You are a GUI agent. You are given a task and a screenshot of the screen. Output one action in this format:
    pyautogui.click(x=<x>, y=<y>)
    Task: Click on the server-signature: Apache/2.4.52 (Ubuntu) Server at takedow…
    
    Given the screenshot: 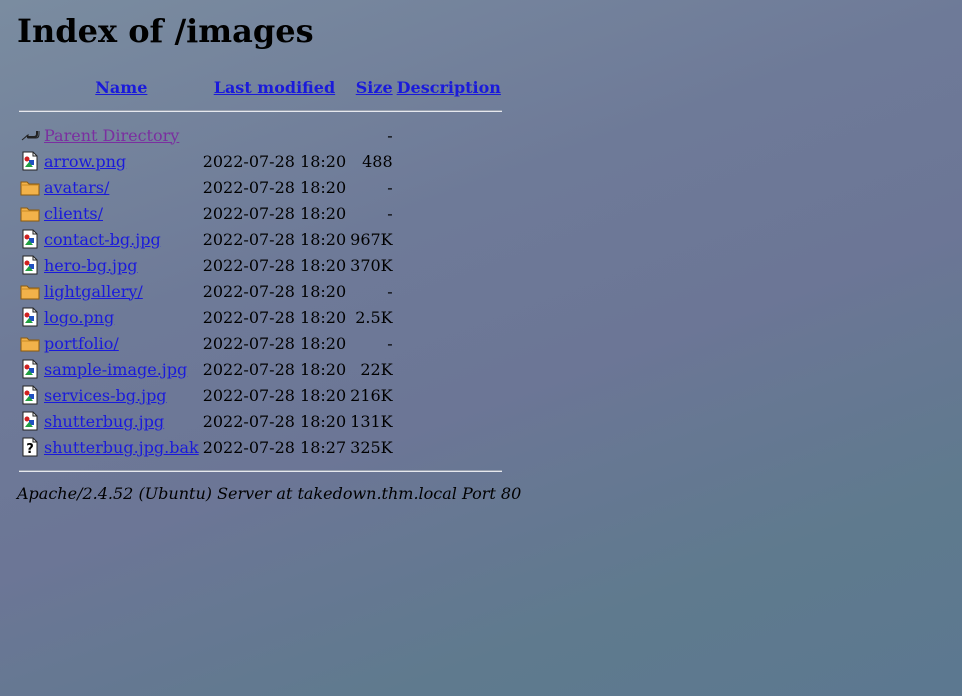 What is the action you would take?
    pyautogui.click(x=269, y=493)
    